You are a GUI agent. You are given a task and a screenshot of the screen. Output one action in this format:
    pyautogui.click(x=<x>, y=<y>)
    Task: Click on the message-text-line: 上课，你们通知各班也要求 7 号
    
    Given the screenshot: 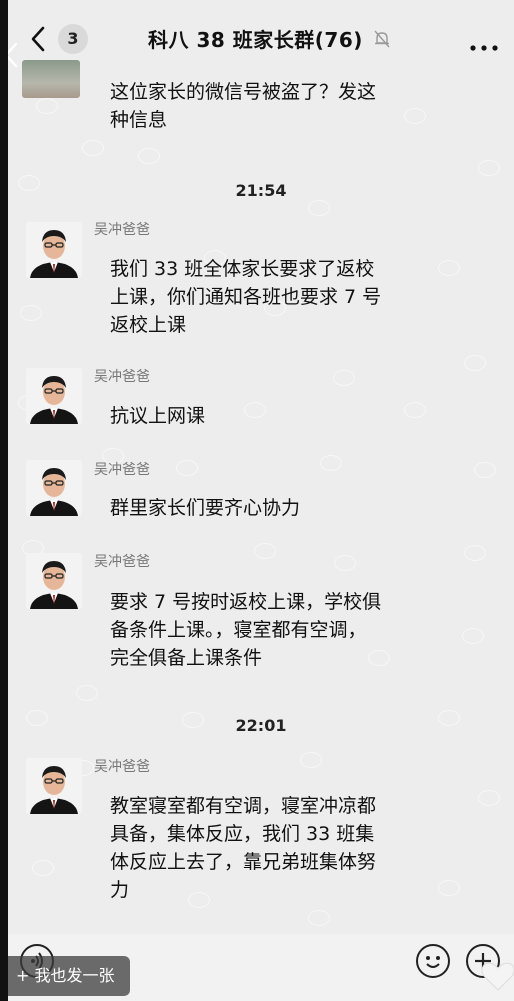 What is the action you would take?
    pyautogui.click(x=246, y=297)
    